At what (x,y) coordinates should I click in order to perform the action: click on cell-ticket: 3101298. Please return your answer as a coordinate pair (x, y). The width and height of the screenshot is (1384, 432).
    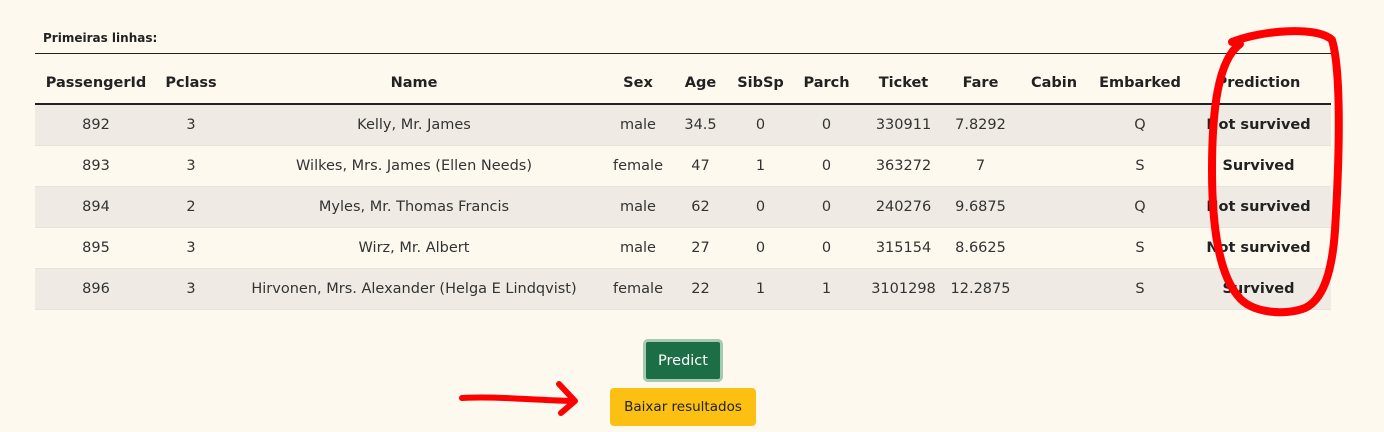
    Looking at the image, I should click on (903, 289).